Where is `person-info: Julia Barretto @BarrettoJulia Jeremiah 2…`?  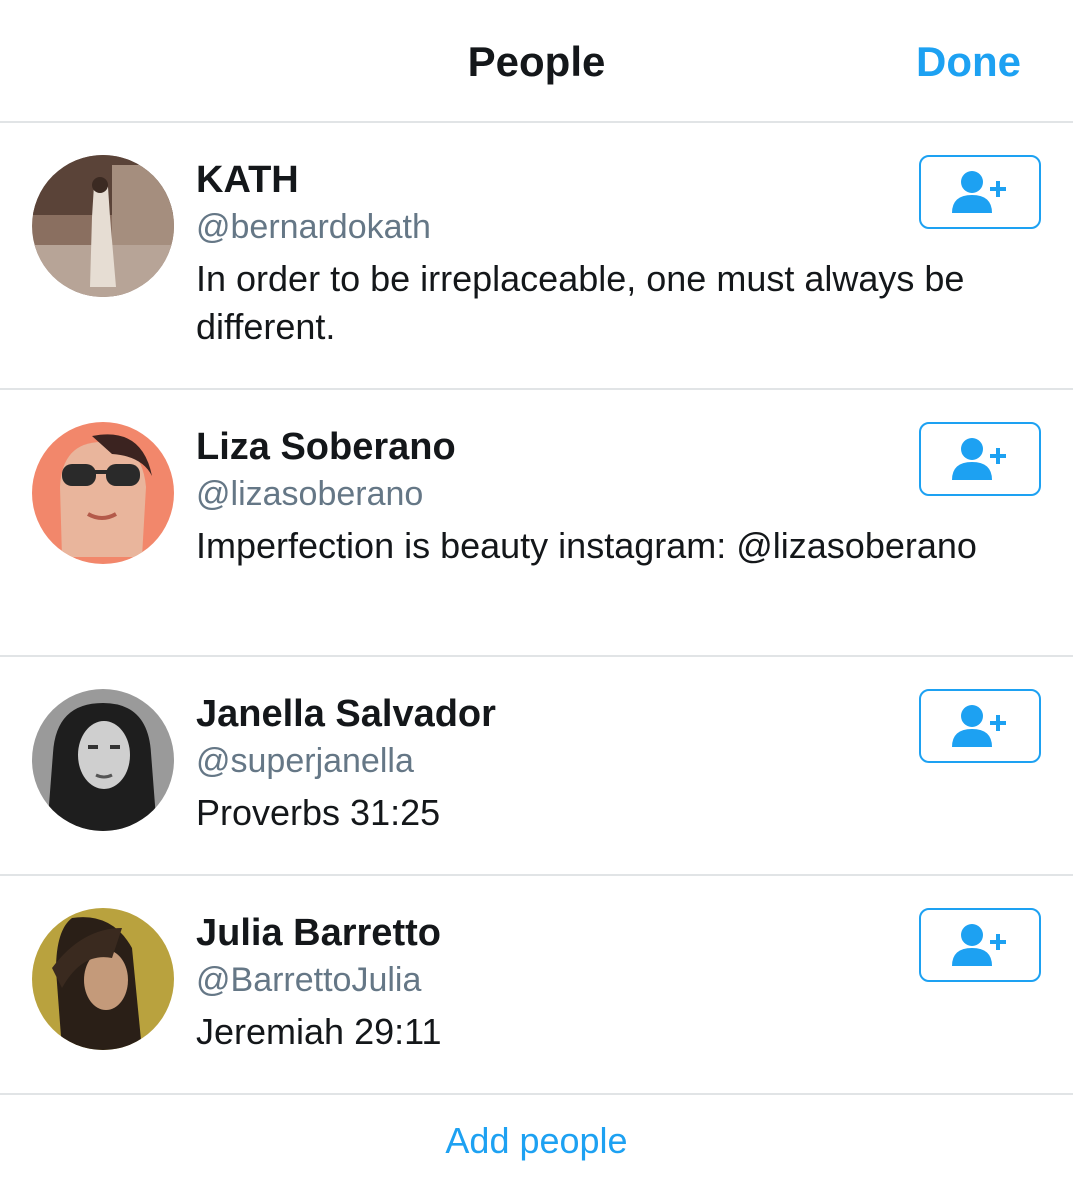 person-info: Julia Barretto @BarrettoJulia Jeremiah 2… is located at coordinates (618, 982).